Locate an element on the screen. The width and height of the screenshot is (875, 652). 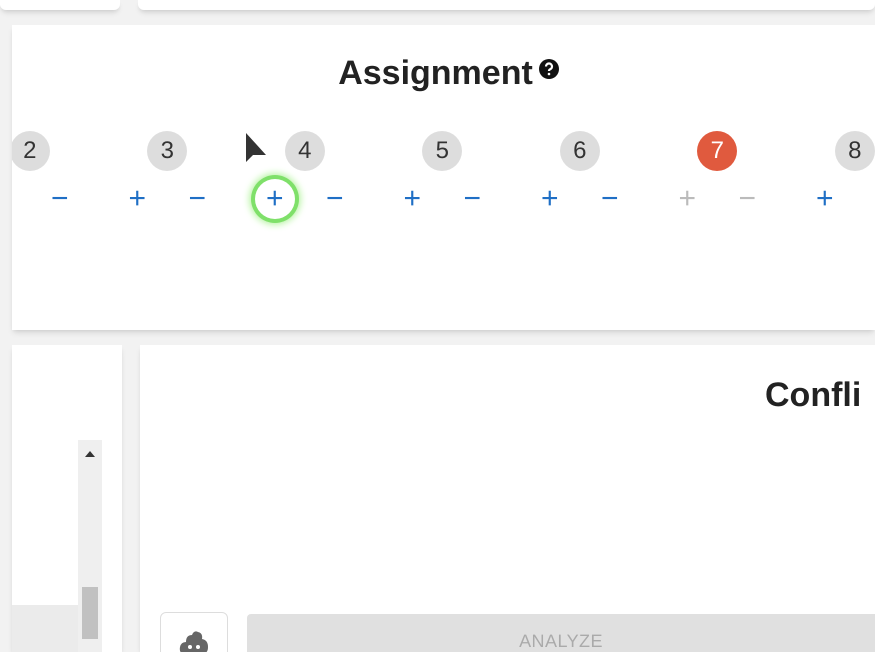
list-row is located at coordinates (45, 628).